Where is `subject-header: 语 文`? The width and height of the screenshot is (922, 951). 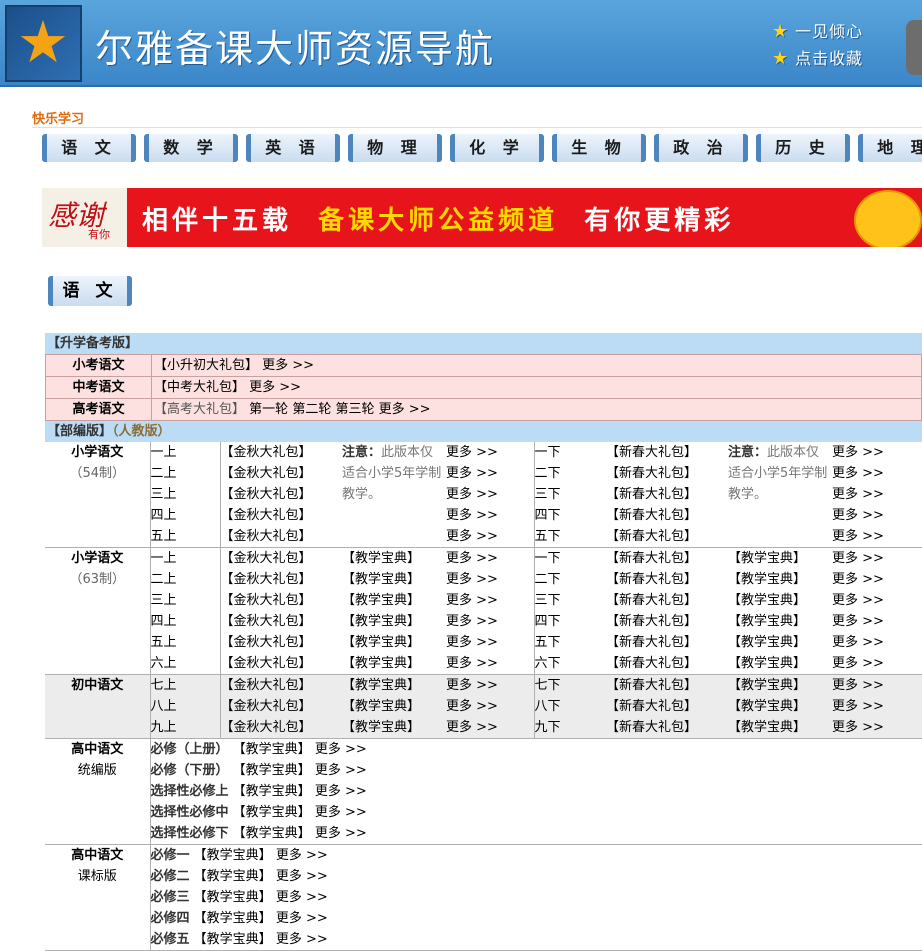
subject-header: 语 文 is located at coordinates (90, 291).